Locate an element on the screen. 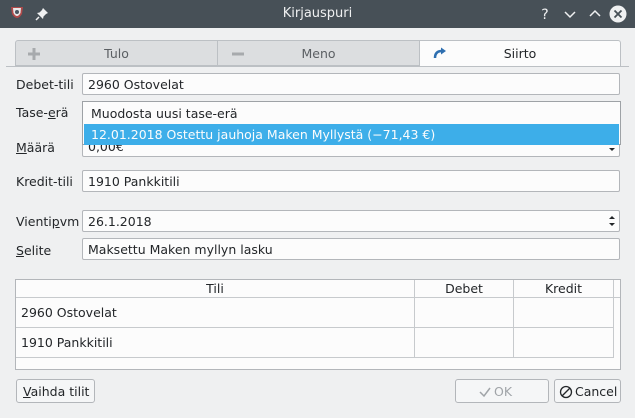 This screenshot has width=635, height=418. dropdown-option-new: Muodosta uusi tase-erä is located at coordinates (351, 113).